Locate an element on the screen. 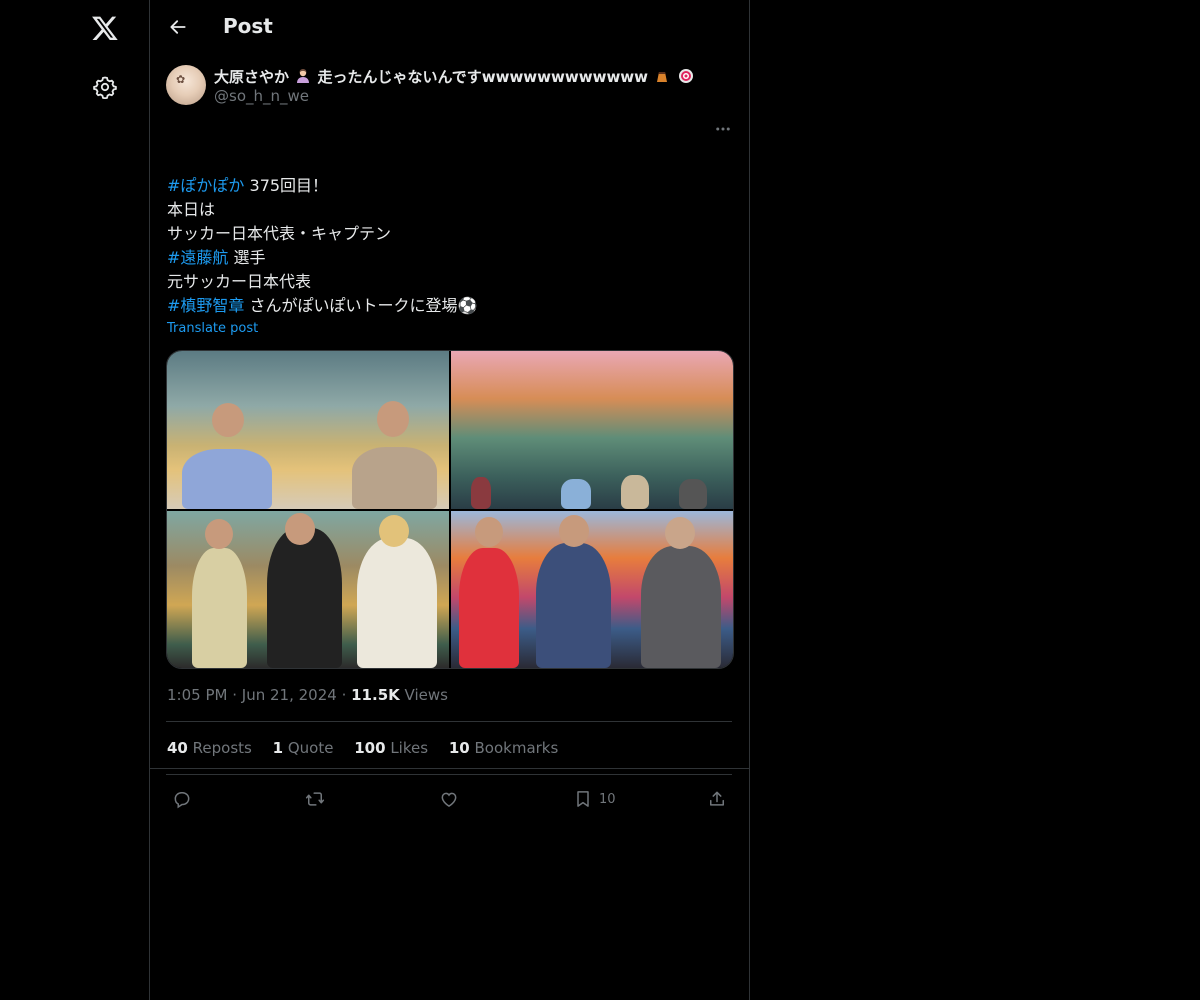 The width and height of the screenshot is (1200, 1000). line-text: 元サッカー日本代表 is located at coordinates (239, 281).